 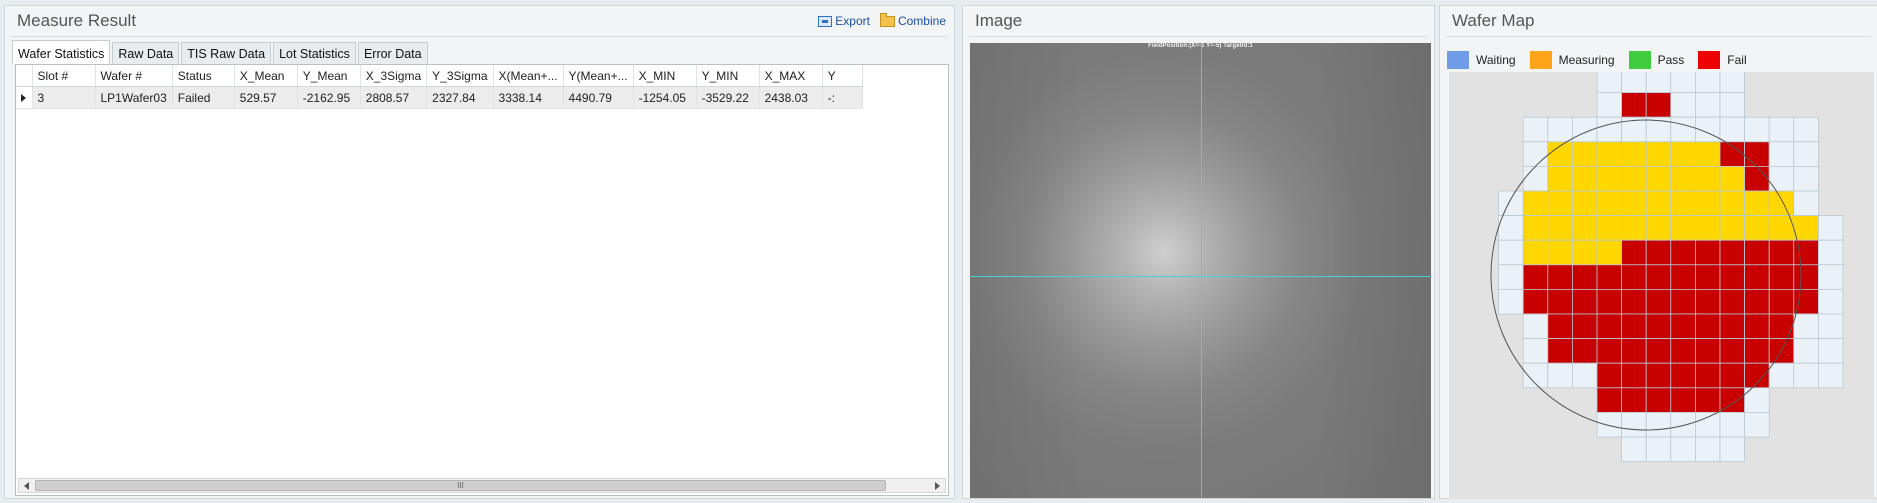 I want to click on column-header: X_Mean, so click(x=266, y=76).